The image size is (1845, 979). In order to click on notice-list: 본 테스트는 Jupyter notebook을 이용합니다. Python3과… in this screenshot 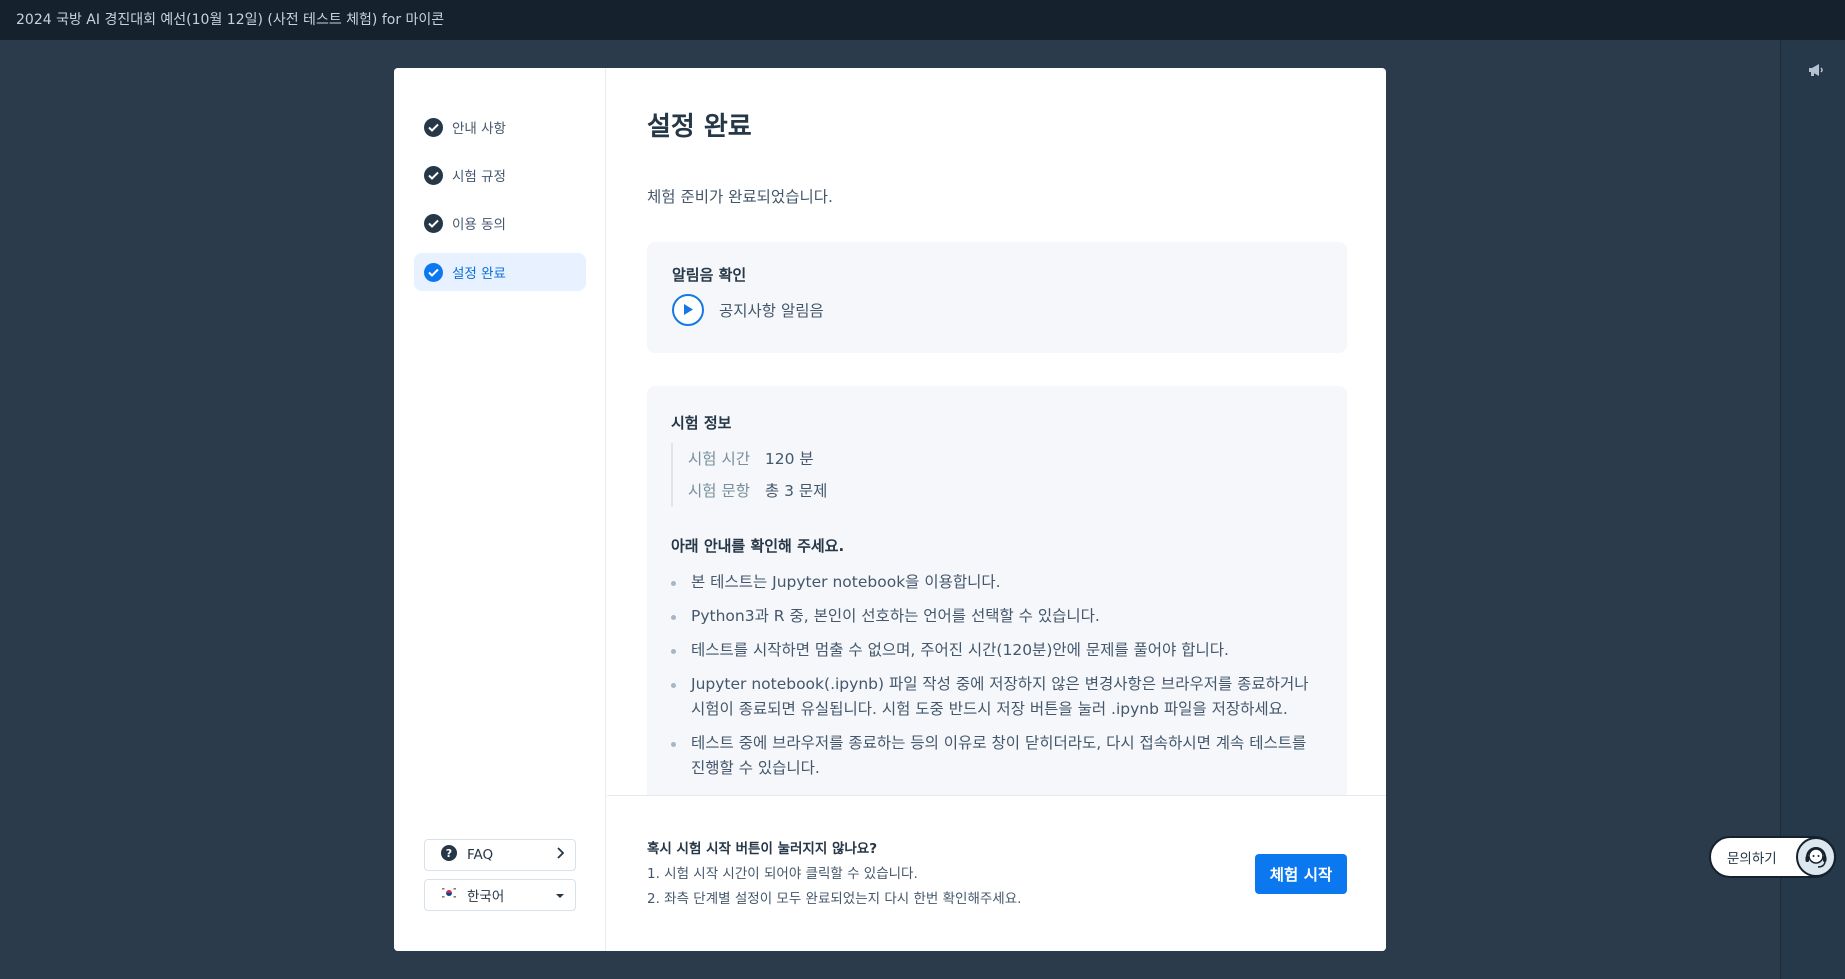, I will do `click(997, 675)`.